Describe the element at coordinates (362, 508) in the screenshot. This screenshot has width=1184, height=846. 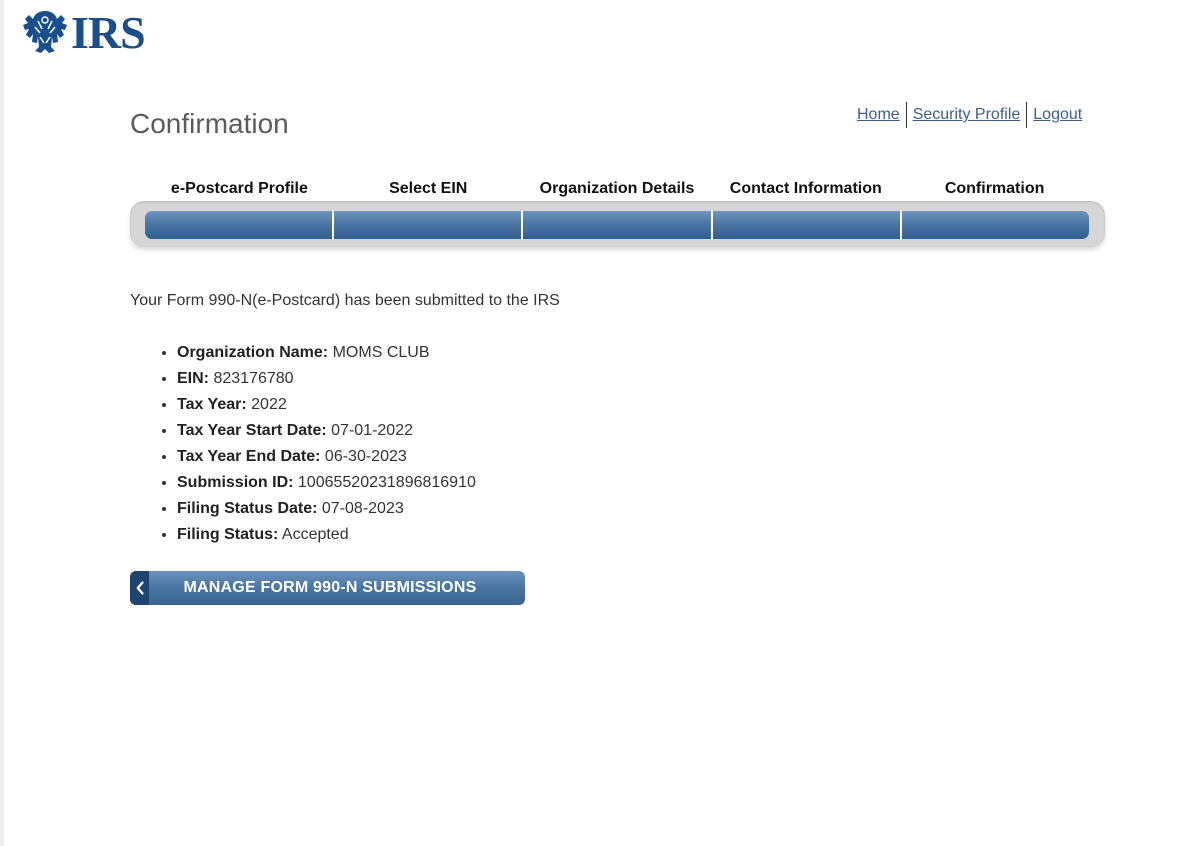
I see `detail-value: 07-08-2023` at that location.